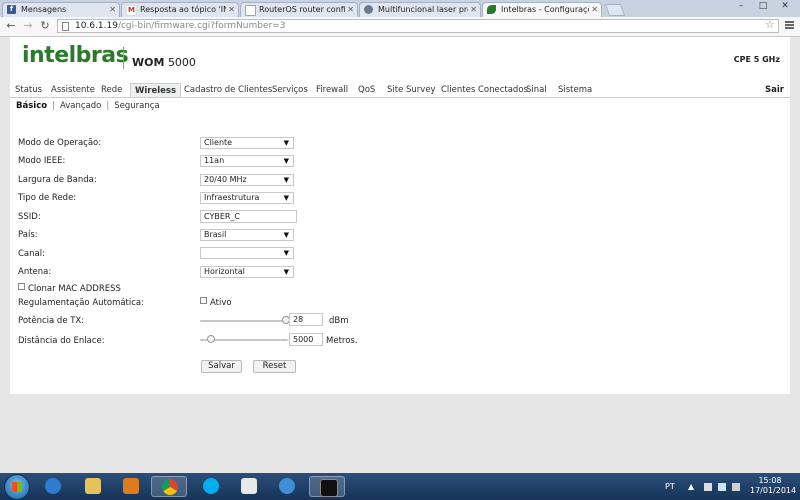 This screenshot has width=800, height=500. Describe the element at coordinates (249, 486) in the screenshot. I see `taskbar-document-button` at that location.